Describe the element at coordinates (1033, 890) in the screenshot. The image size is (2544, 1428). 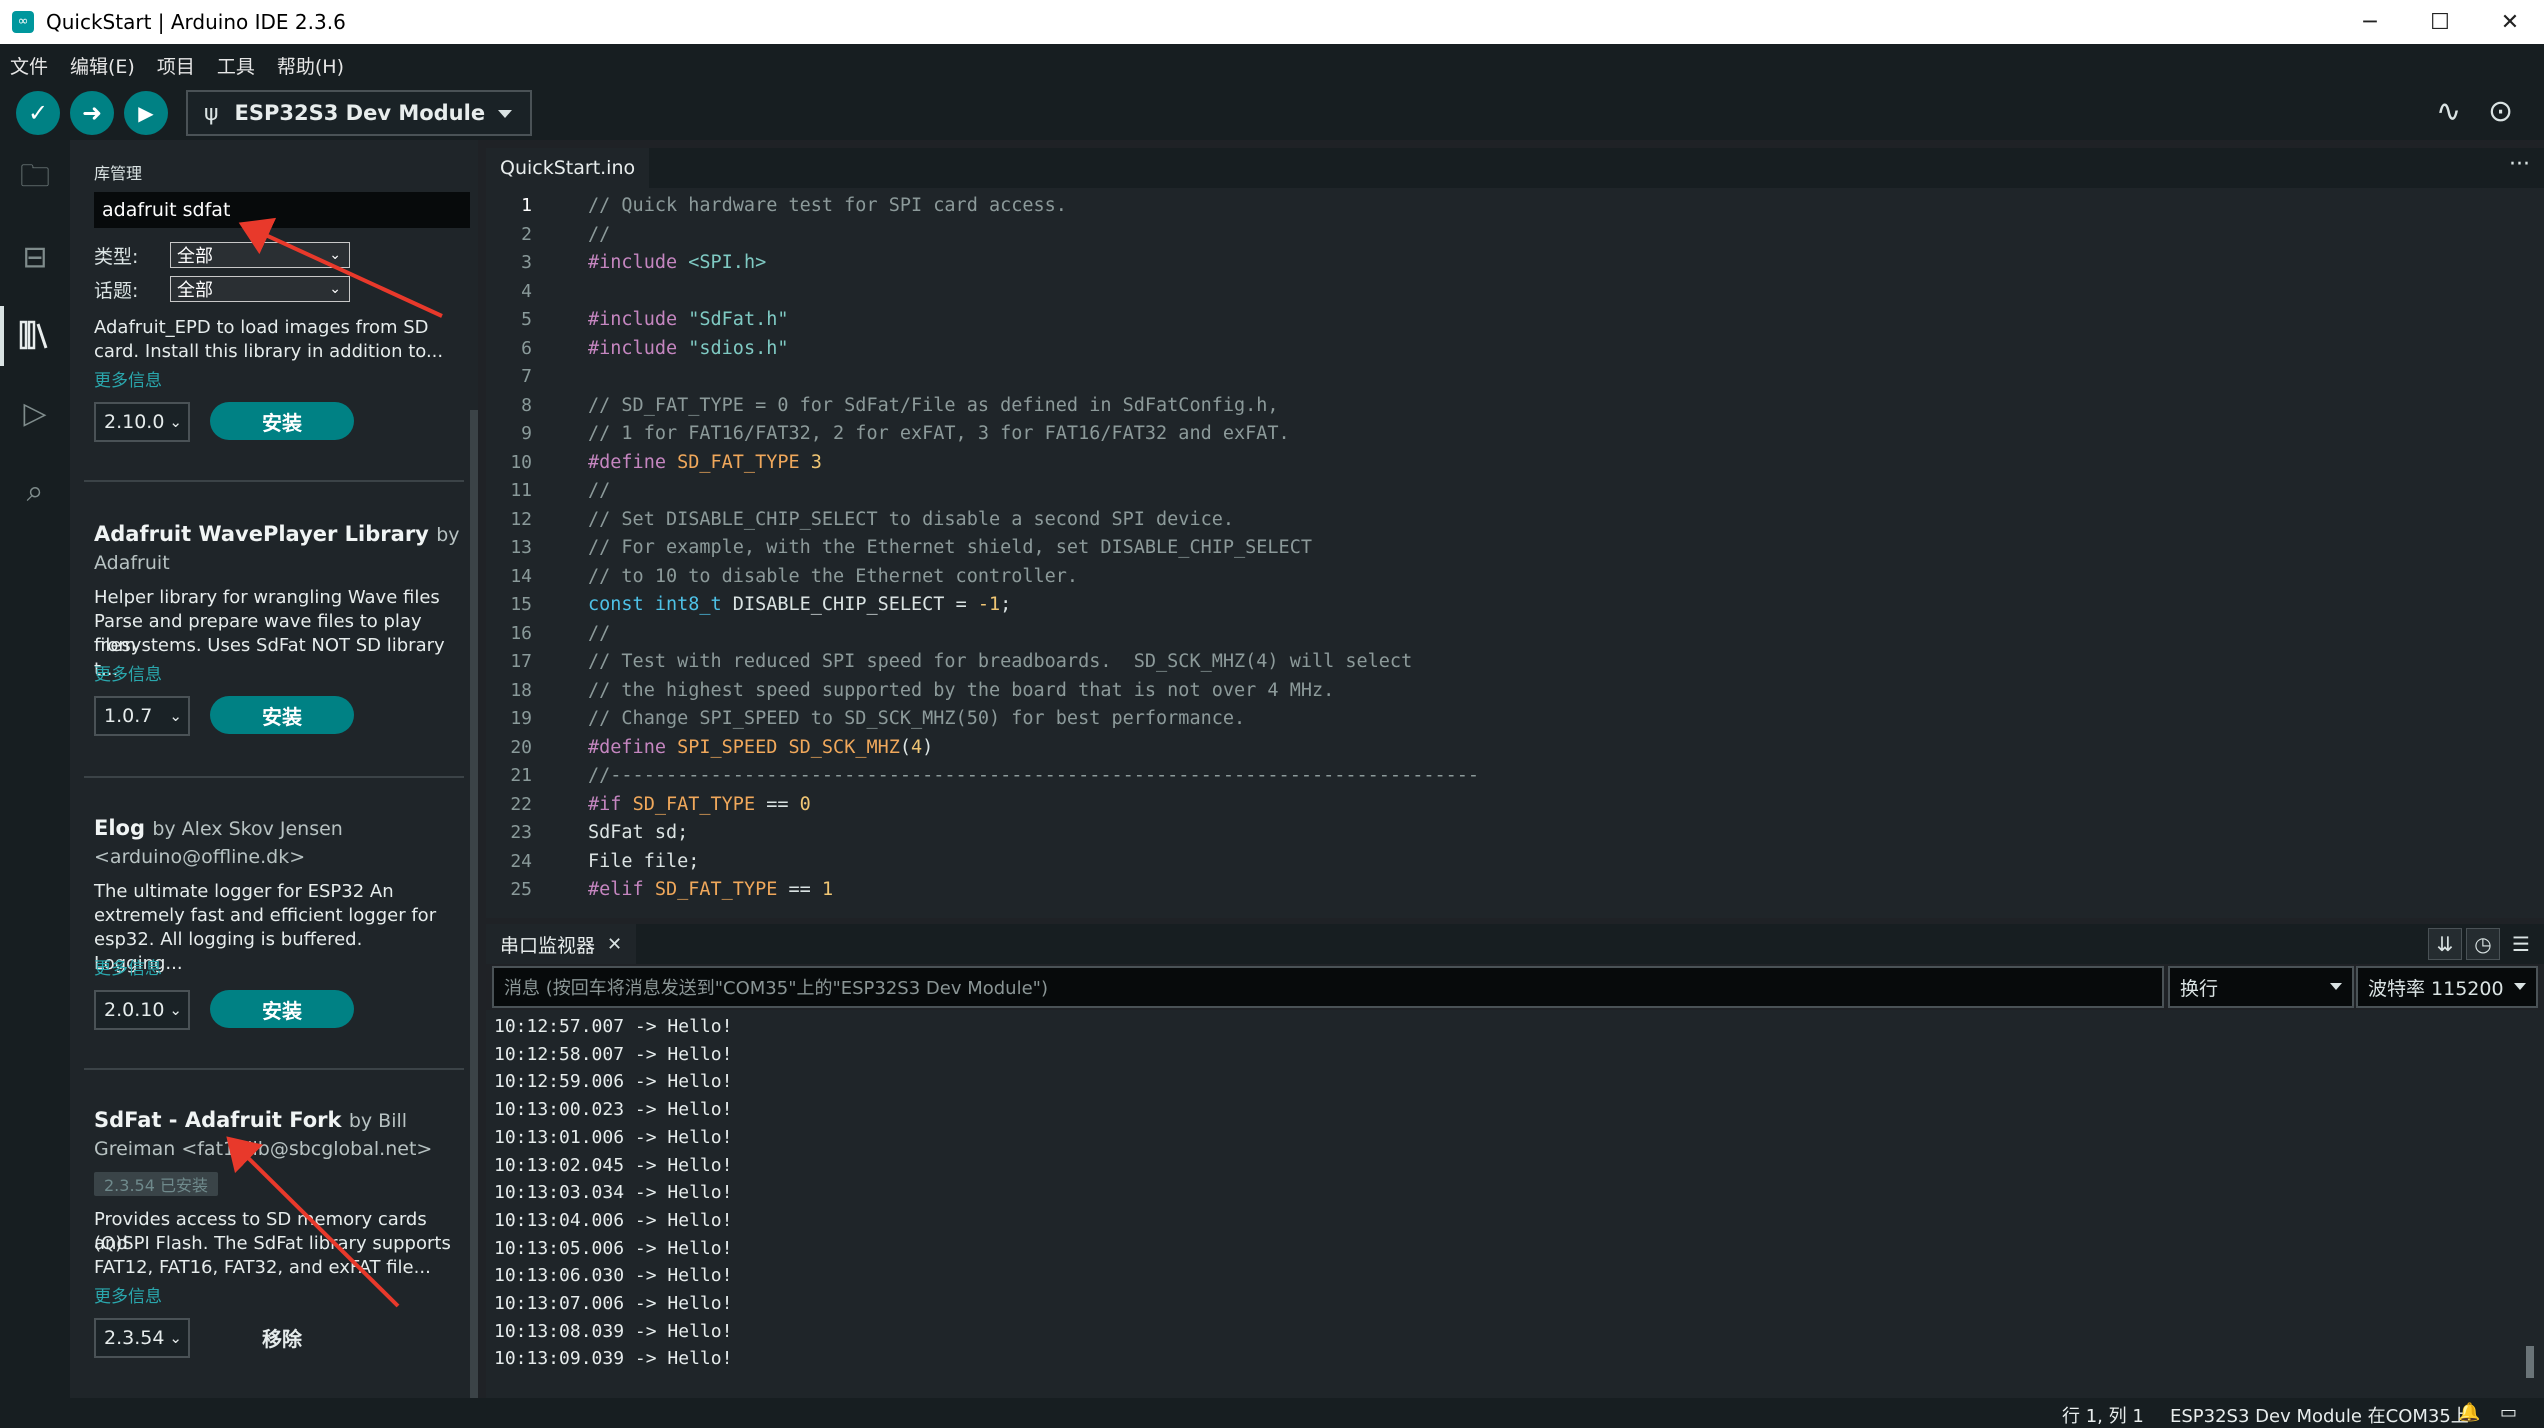
I see `code-line: #elif SD_FAT_TYPE == 1` at that location.